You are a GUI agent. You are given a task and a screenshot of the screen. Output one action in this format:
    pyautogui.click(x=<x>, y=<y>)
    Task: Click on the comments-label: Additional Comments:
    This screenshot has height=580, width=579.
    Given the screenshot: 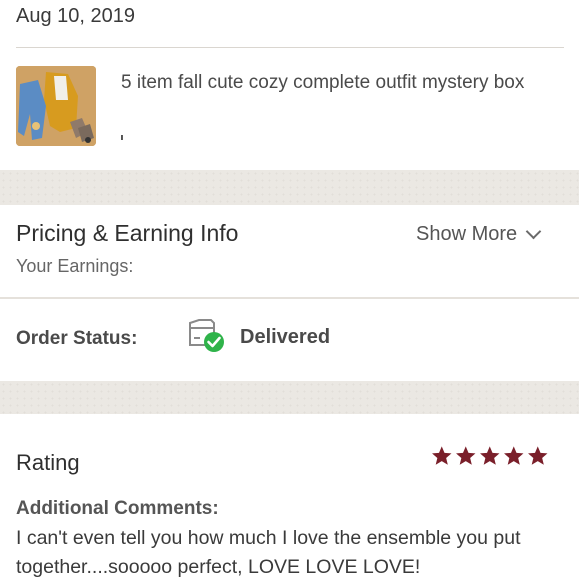 What is the action you would take?
    pyautogui.click(x=117, y=508)
    